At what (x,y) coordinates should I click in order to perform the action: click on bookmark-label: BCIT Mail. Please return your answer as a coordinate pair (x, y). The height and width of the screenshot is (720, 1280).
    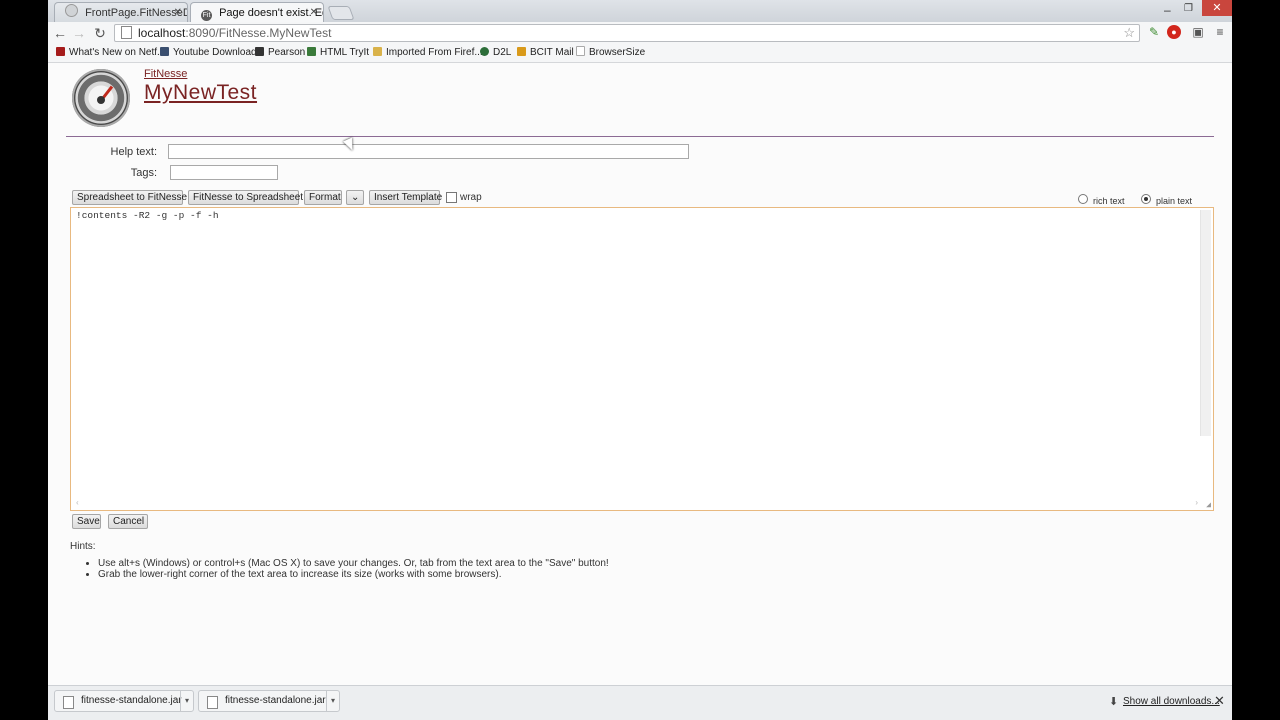
    Looking at the image, I should click on (552, 52).